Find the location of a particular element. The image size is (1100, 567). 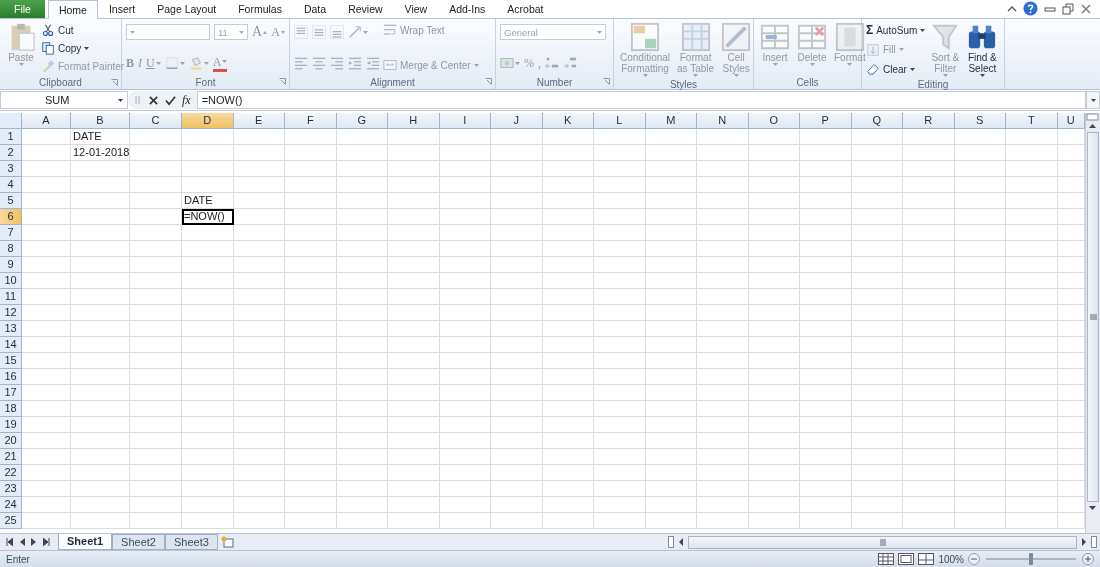

previous-sheet-icon is located at coordinates (22, 542).